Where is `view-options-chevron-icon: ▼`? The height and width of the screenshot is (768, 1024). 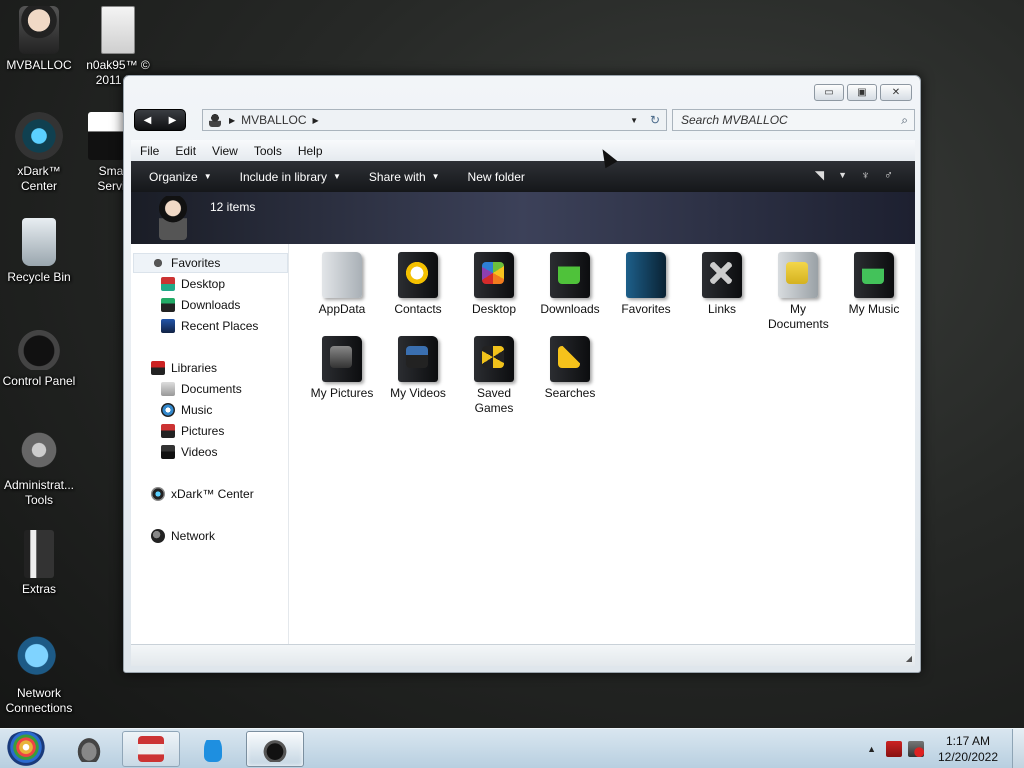
view-options-chevron-icon: ▼ is located at coordinates (842, 175).